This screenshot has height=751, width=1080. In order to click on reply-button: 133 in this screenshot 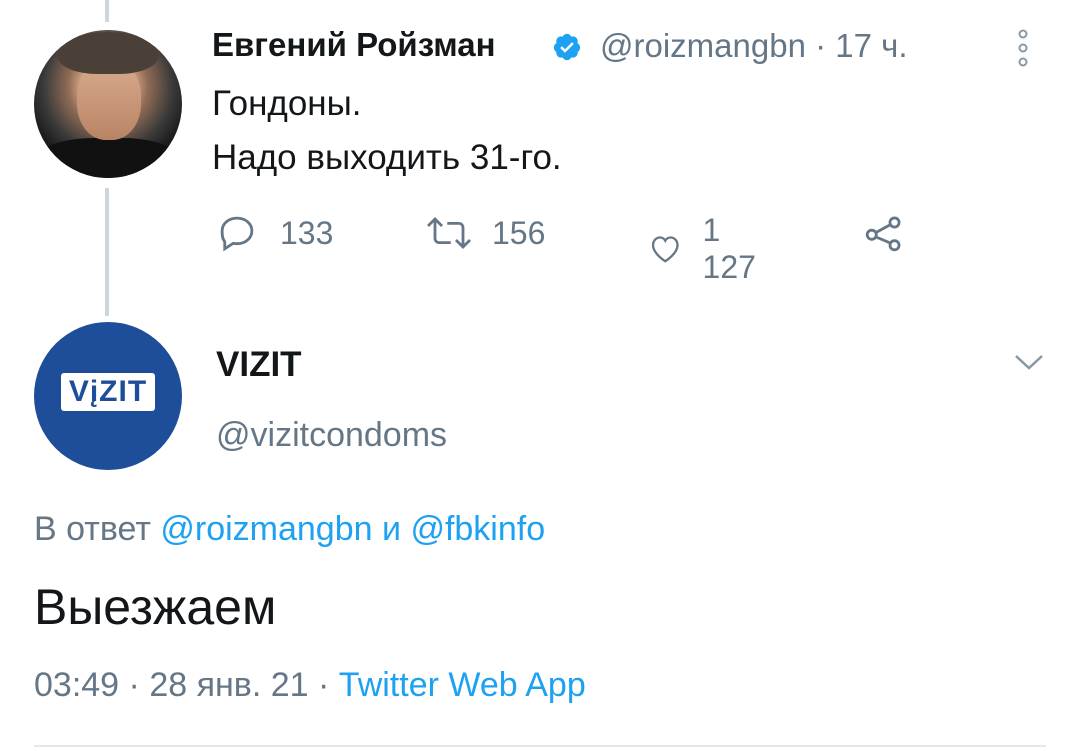, I will do `click(274, 233)`.